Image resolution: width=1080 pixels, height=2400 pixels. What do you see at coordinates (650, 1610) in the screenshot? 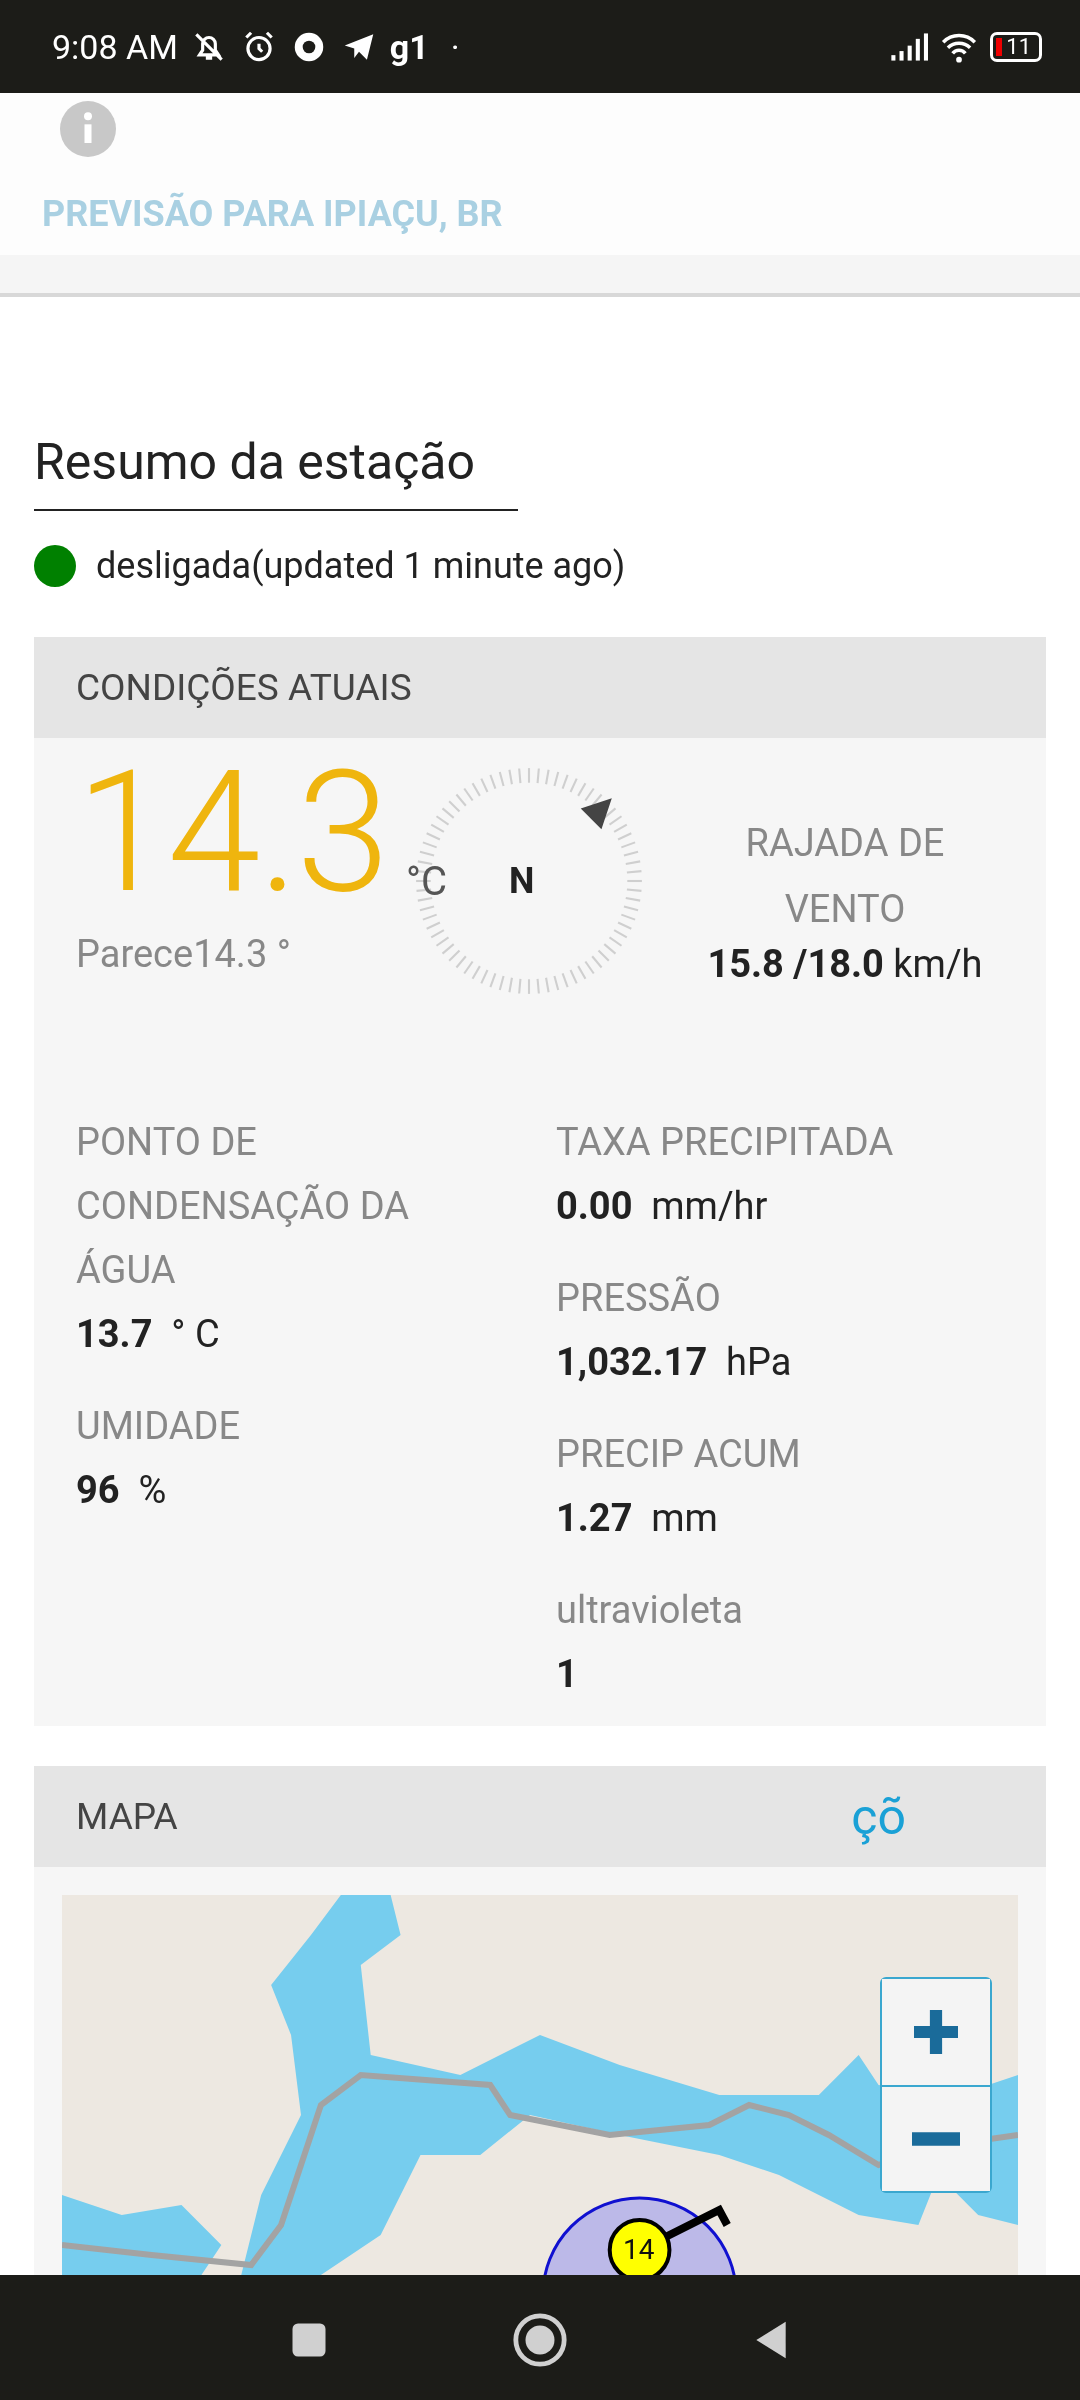
I see `metric-label: ultravioleta` at bounding box center [650, 1610].